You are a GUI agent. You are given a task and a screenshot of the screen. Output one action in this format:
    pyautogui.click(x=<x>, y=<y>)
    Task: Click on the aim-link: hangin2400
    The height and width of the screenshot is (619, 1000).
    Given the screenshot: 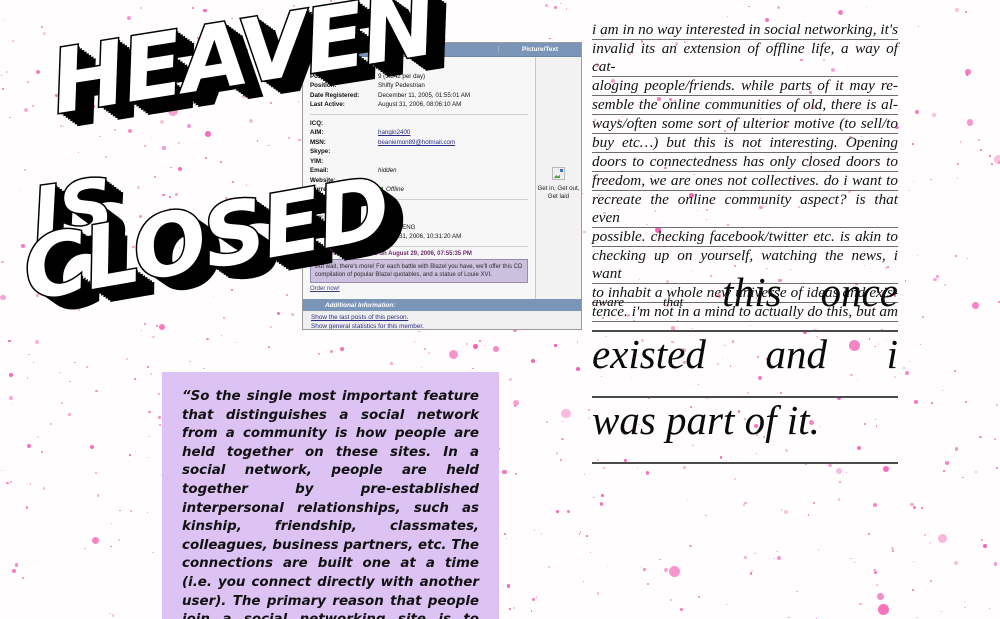 What is the action you would take?
    pyautogui.click(x=453, y=133)
    